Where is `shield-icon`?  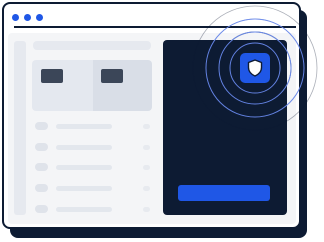 shield-icon is located at coordinates (255, 68).